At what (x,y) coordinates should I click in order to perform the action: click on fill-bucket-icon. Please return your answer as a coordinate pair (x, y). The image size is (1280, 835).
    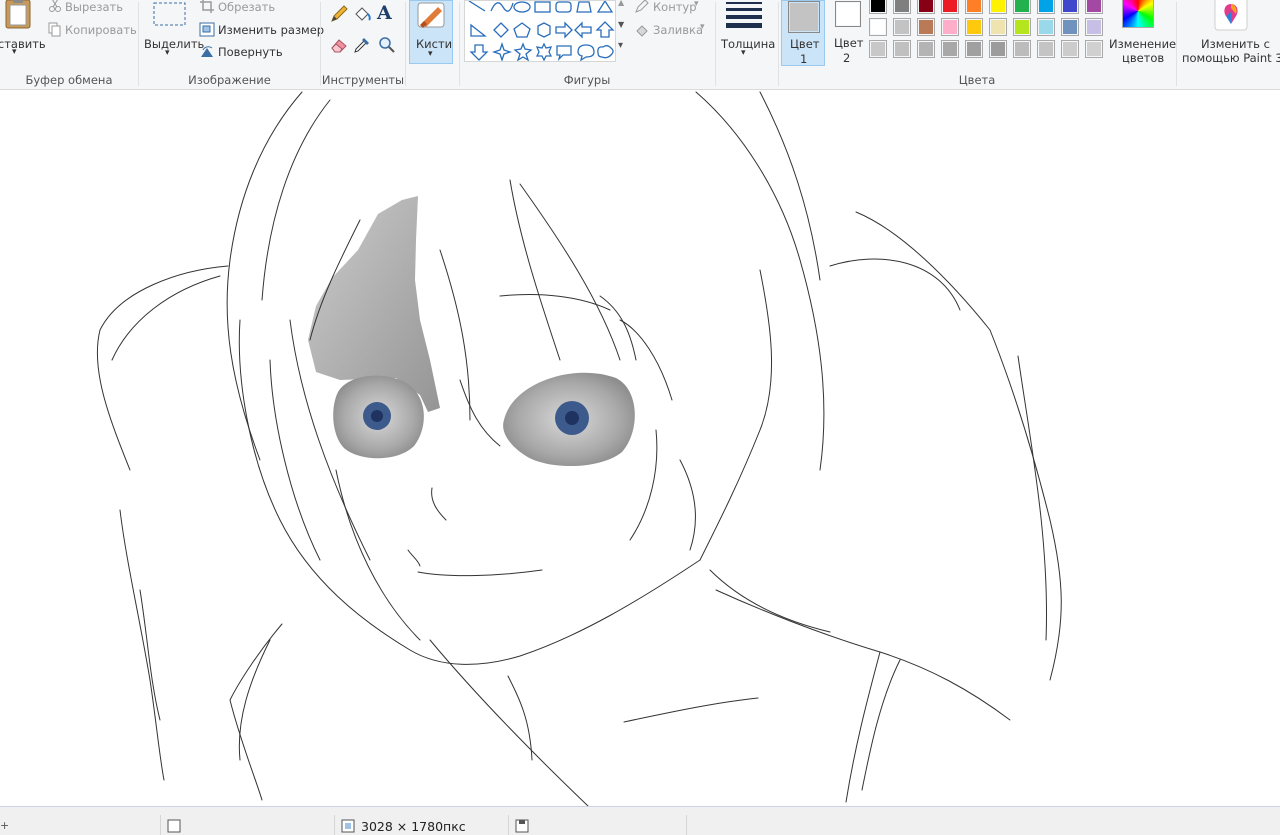
    Looking at the image, I should click on (362, 14).